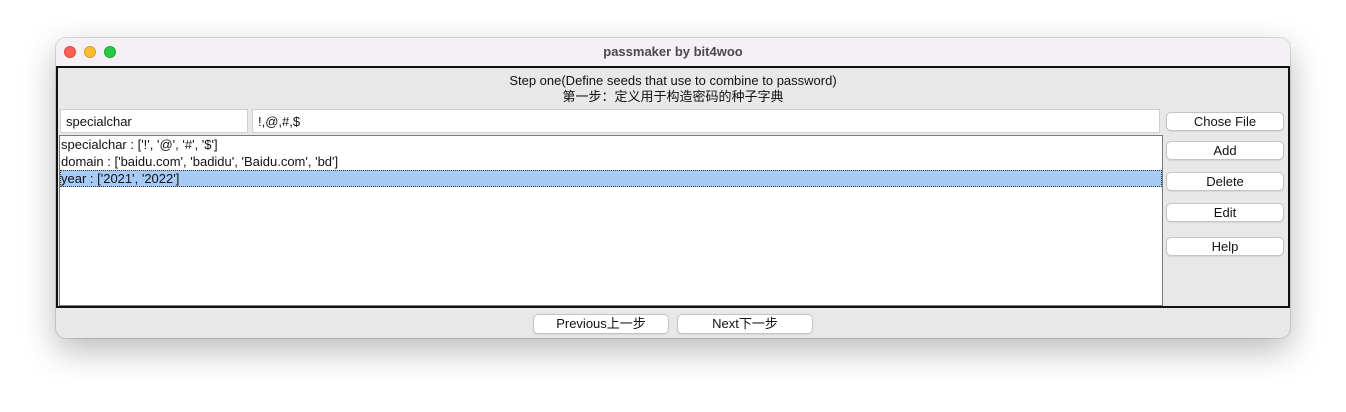 This screenshot has height=412, width=1346. Describe the element at coordinates (1225, 121) in the screenshot. I see `chose-file-button: Chose File` at that location.